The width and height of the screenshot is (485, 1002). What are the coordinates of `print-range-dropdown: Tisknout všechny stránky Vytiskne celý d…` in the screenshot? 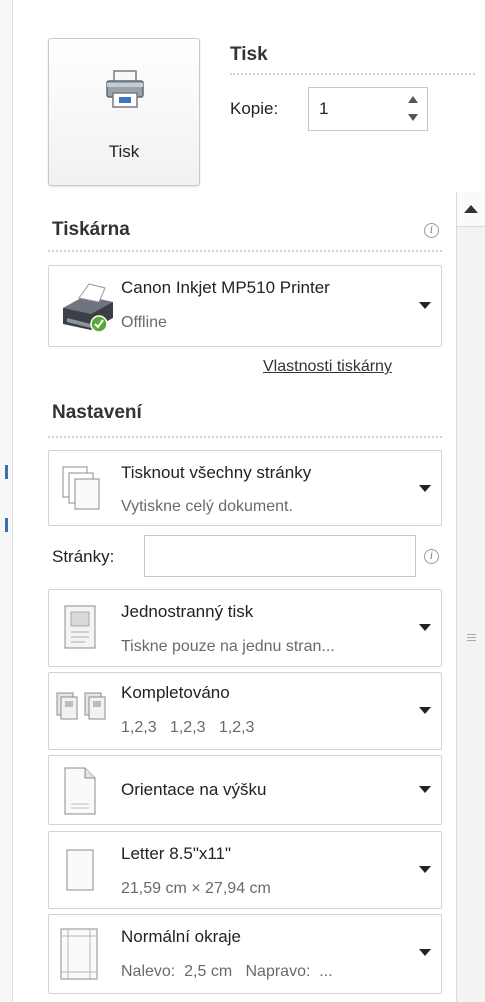 It's located at (245, 488).